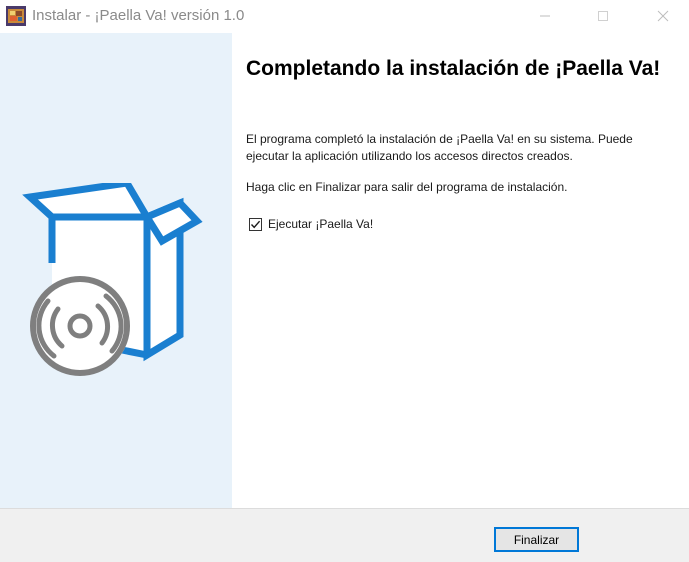 This screenshot has width=689, height=562. Describe the element at coordinates (536, 539) in the screenshot. I see `finish-button: Finalizar` at that location.